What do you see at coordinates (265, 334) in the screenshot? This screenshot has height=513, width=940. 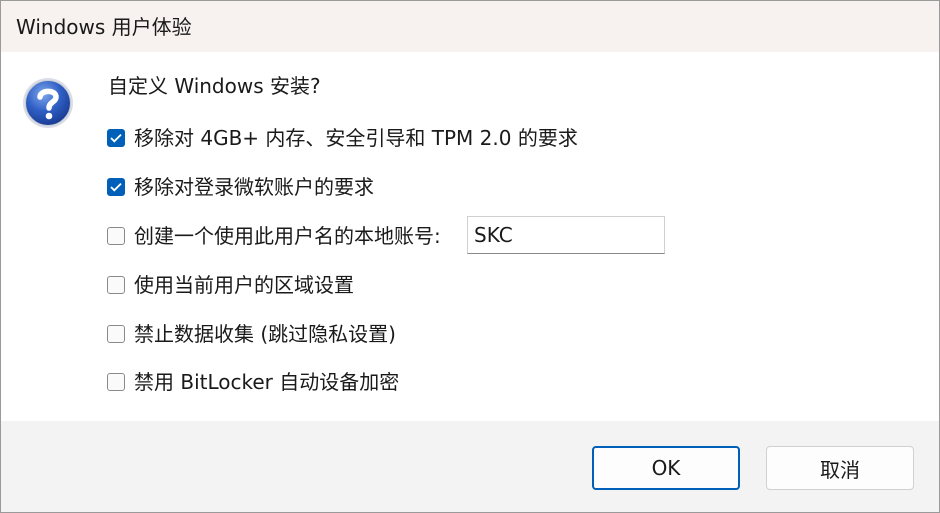 I see `option-label: 禁止数据收集 (跳过隐私设置)` at bounding box center [265, 334].